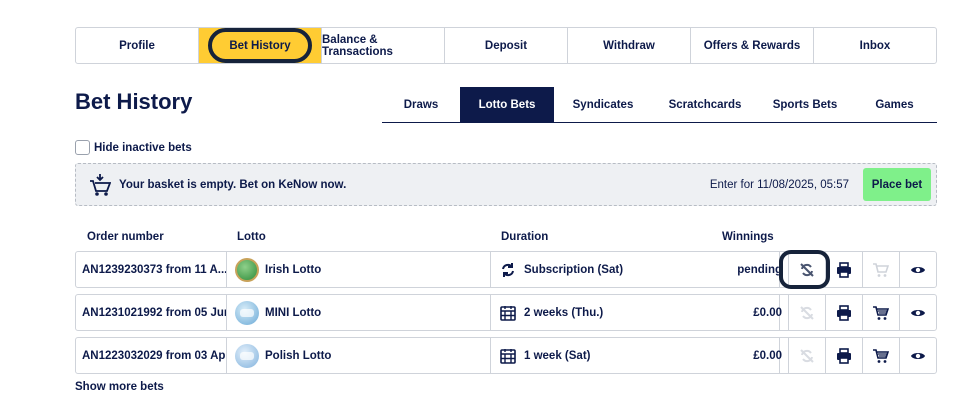  I want to click on lotto-name: Irish Lotto, so click(293, 269).